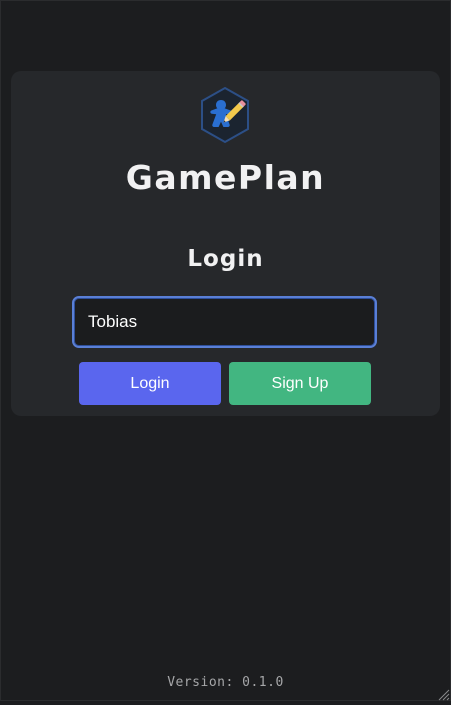  What do you see at coordinates (225, 177) in the screenshot?
I see `app-title: GamePlan` at bounding box center [225, 177].